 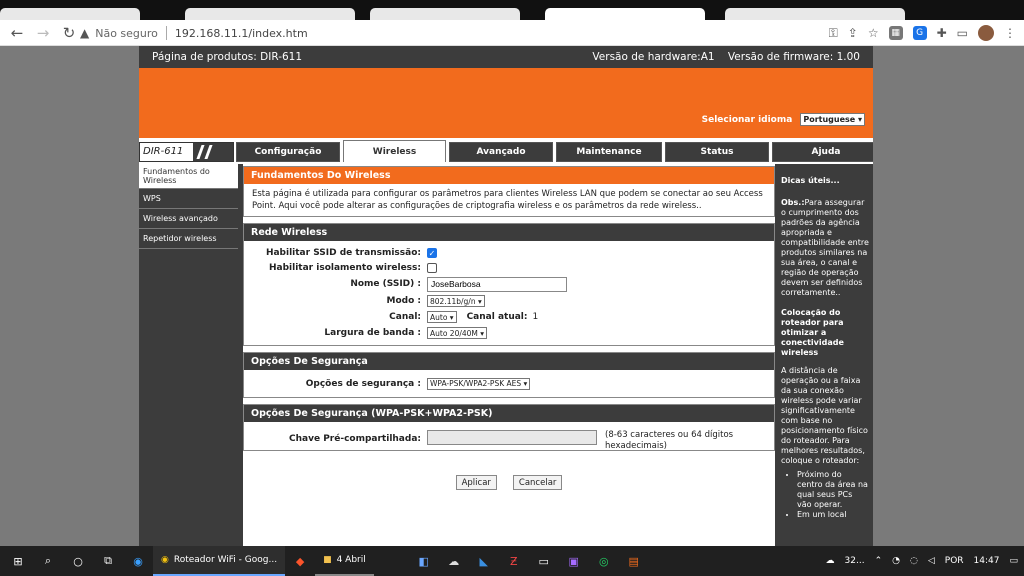 I want to click on sidebar-item-fundamentos: Fundamentos do Wireless, so click(x=188, y=176).